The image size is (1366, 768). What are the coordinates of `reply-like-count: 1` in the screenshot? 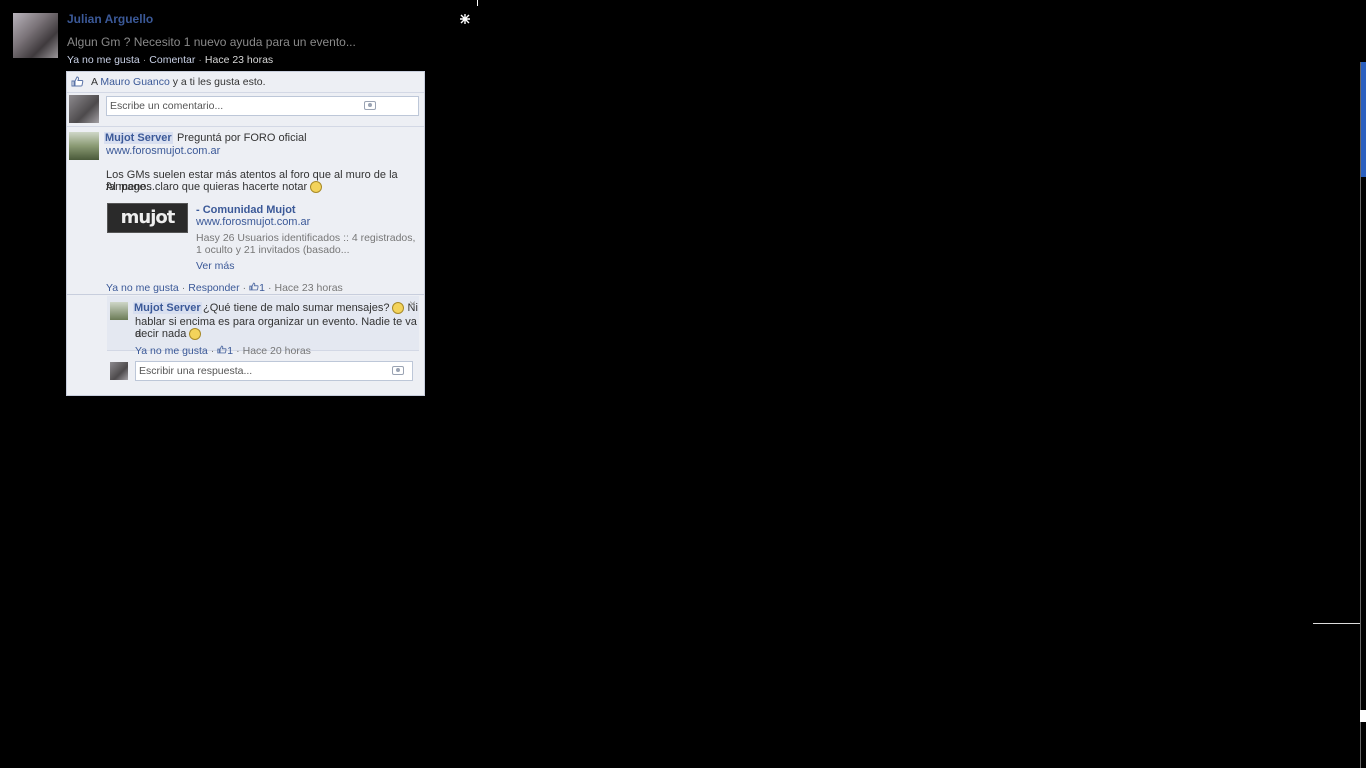 It's located at (225, 351).